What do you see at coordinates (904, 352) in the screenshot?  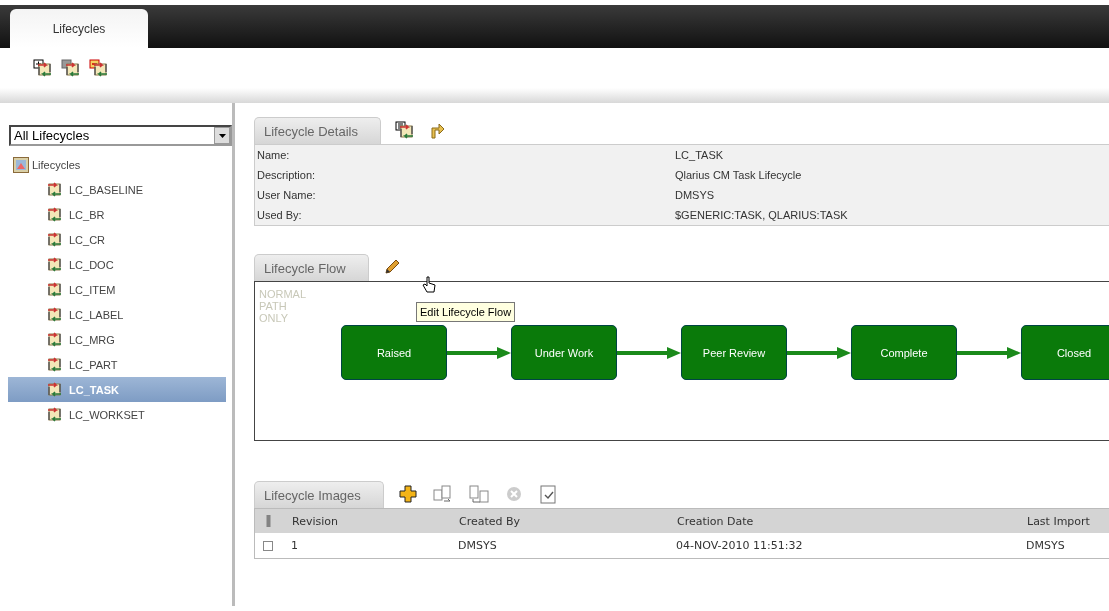 I see `state-node: Complete` at bounding box center [904, 352].